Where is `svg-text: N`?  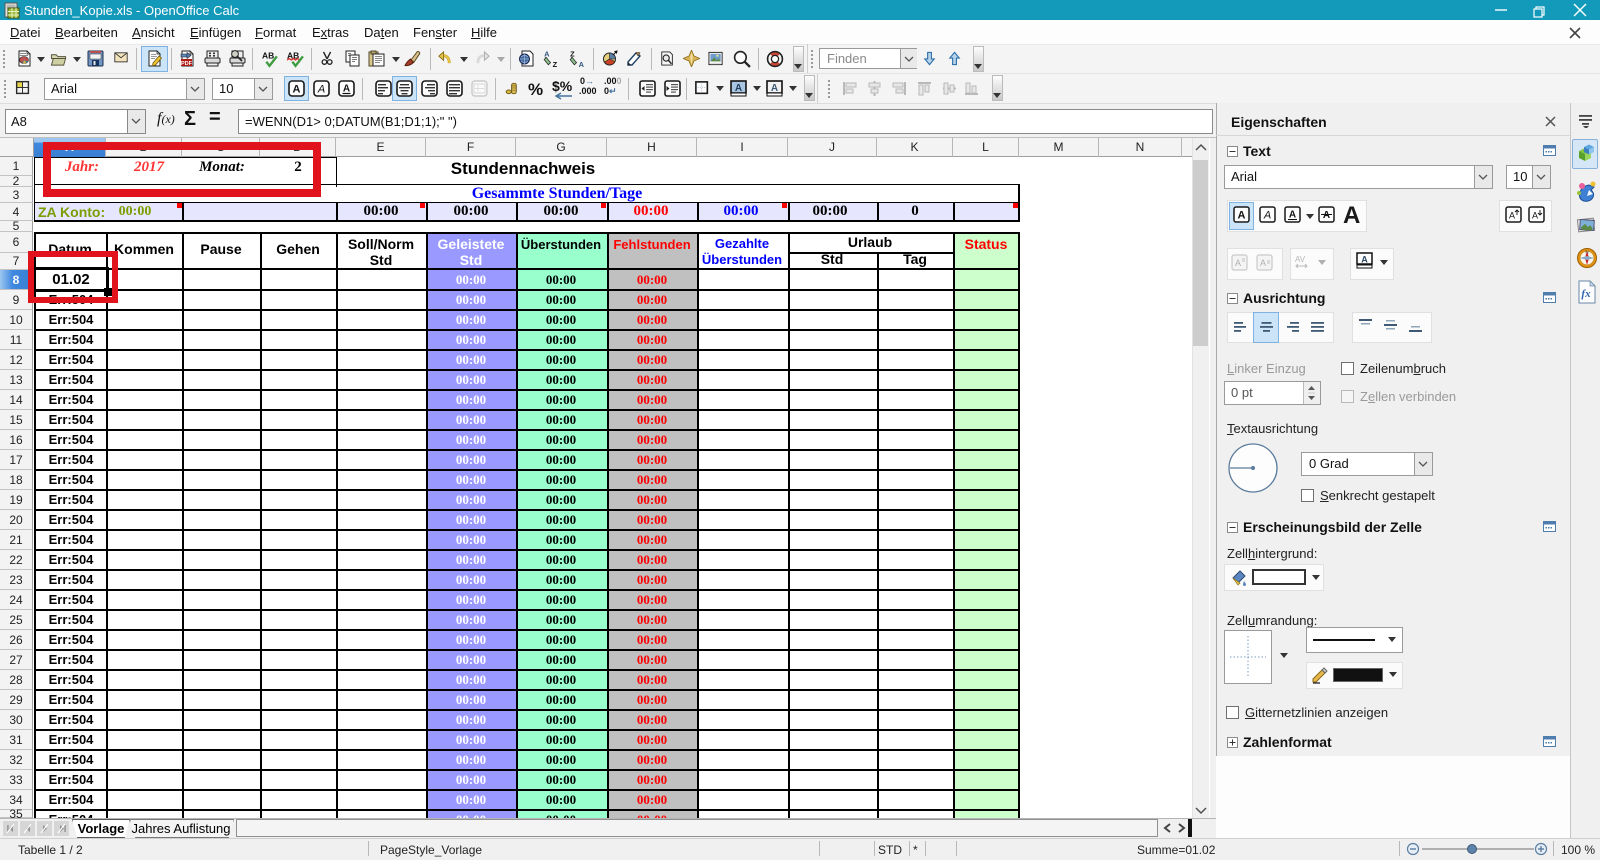 svg-text: N is located at coordinates (1586, 252).